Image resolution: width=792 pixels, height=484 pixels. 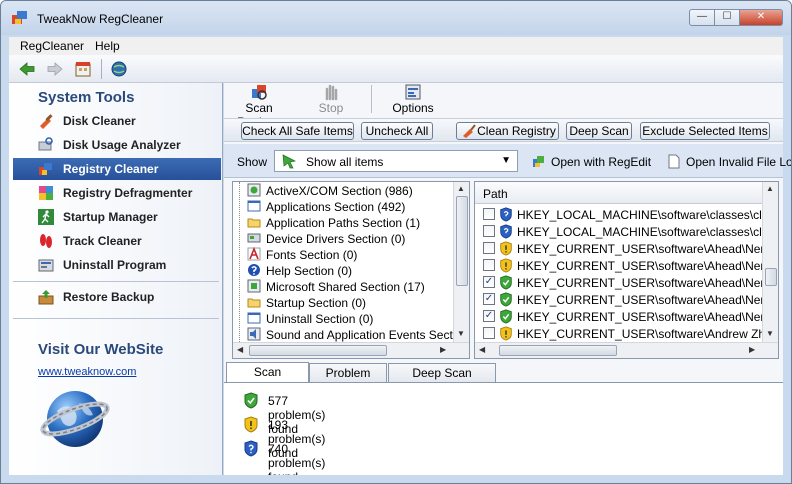 What do you see at coordinates (397, 131) in the screenshot?
I see `uncheck-all-button: Uncheck All` at bounding box center [397, 131].